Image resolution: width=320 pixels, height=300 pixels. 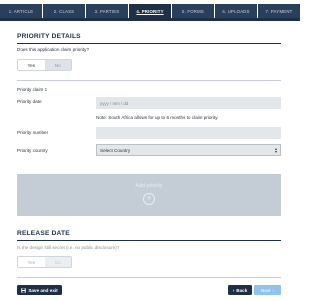 What do you see at coordinates (29, 101) in the screenshot?
I see `priority-date-label: Priority date` at bounding box center [29, 101].